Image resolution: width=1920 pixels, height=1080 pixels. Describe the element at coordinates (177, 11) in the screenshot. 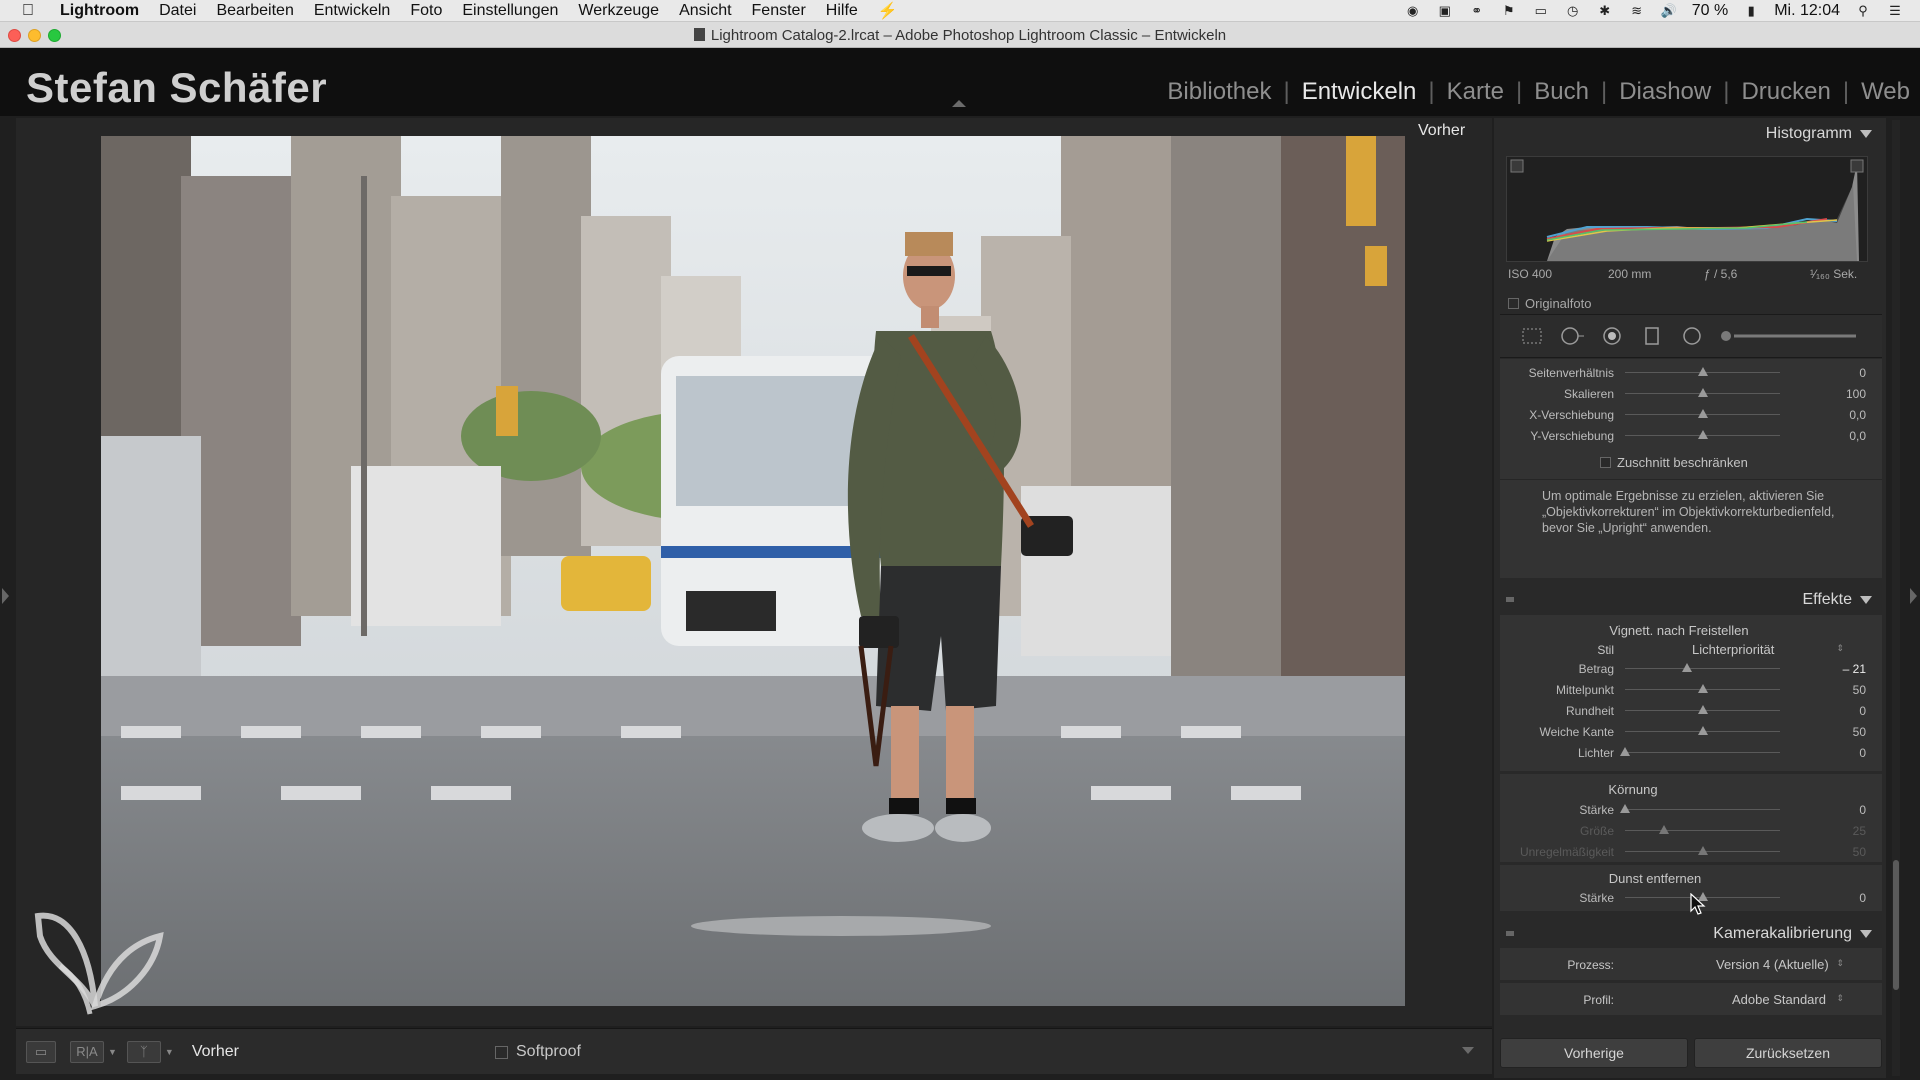

I see `menu-datei: Datei` at that location.